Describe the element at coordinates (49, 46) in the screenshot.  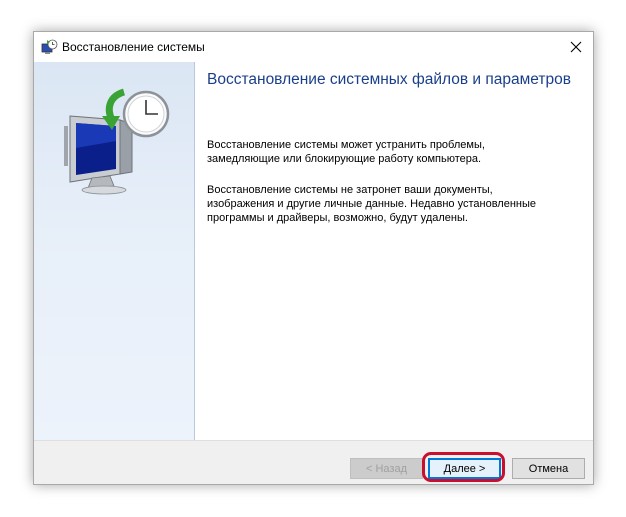
I see `system-restore-icon` at that location.